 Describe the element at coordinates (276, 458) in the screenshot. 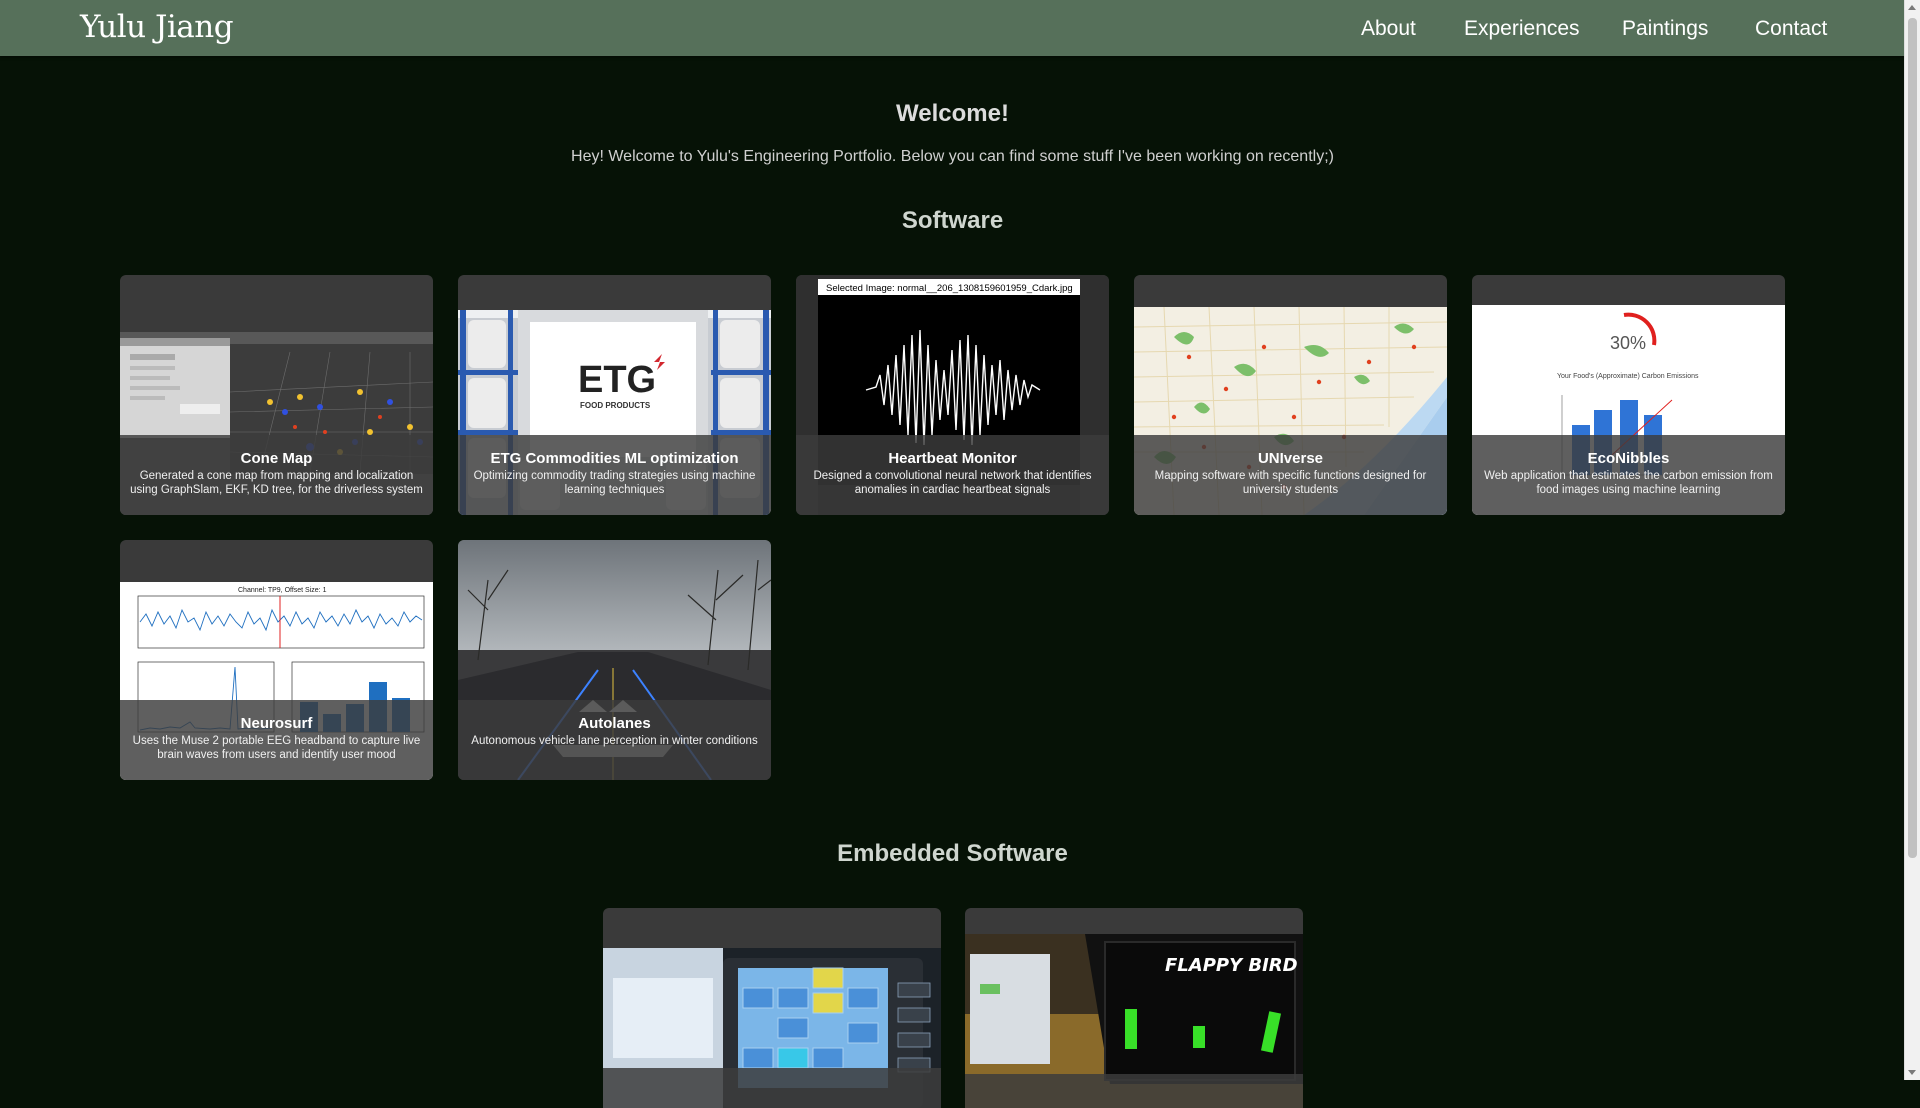

I see `project-title: Cone Map` at that location.